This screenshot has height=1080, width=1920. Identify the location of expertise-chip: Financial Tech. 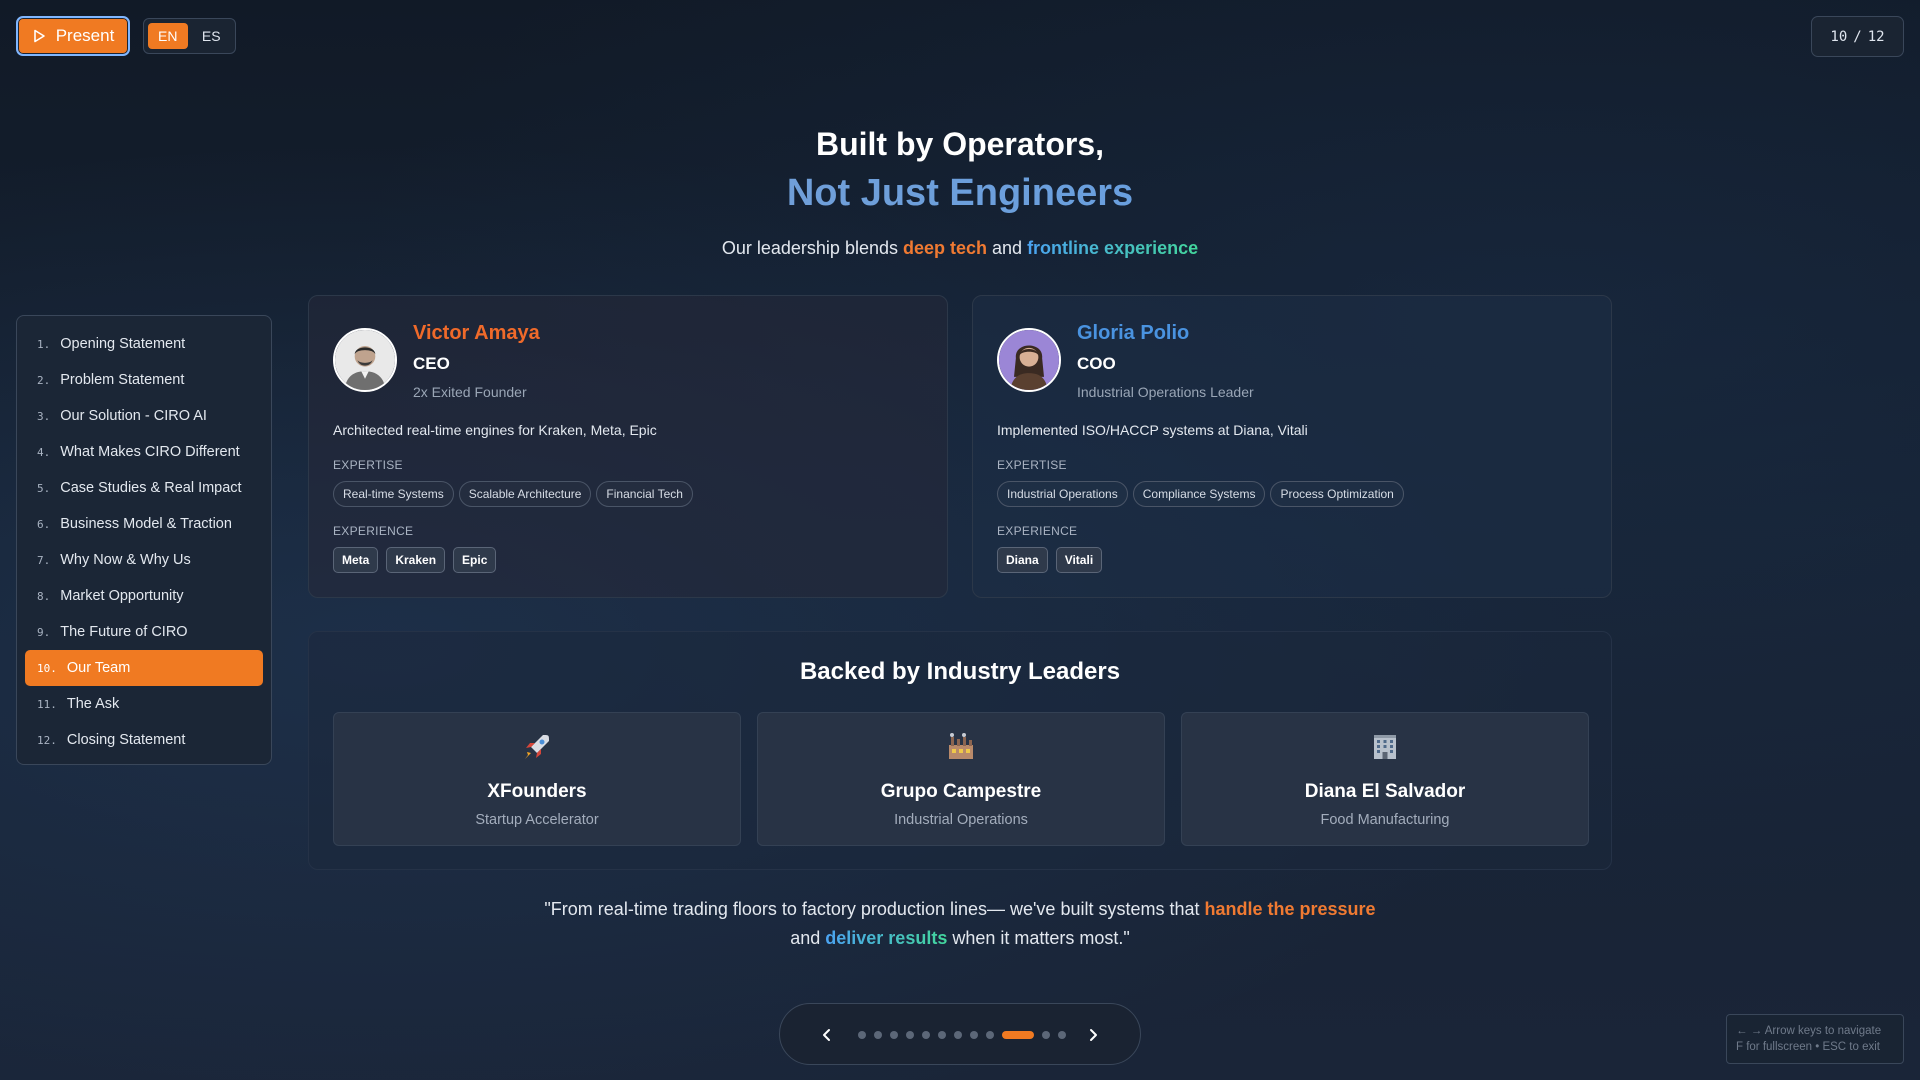
(644, 494).